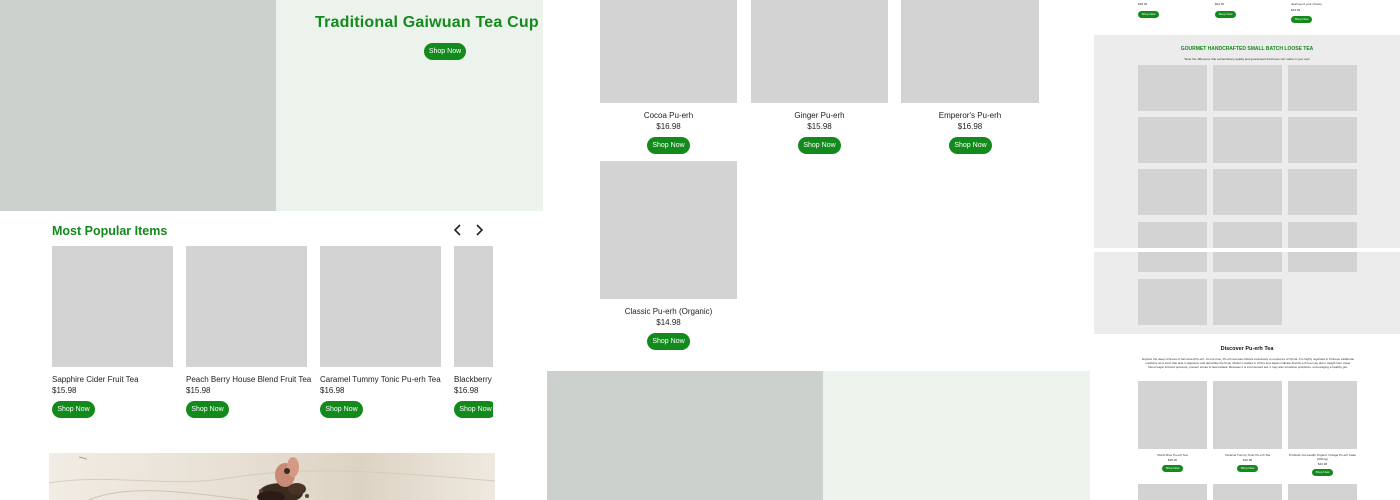 Image resolution: width=1400 pixels, height=500 pixels. What do you see at coordinates (1322, 464) in the screenshot?
I see `product-price: $64.98` at bounding box center [1322, 464].